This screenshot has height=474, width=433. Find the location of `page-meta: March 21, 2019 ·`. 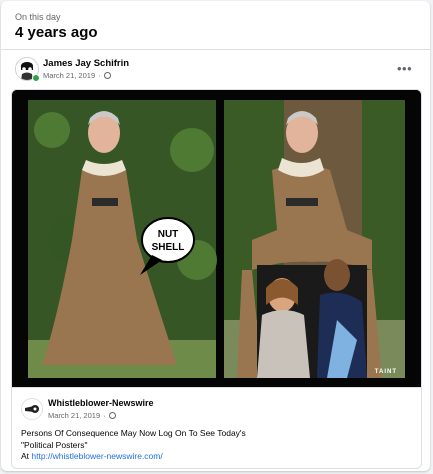

page-meta: March 21, 2019 · is located at coordinates (82, 415).